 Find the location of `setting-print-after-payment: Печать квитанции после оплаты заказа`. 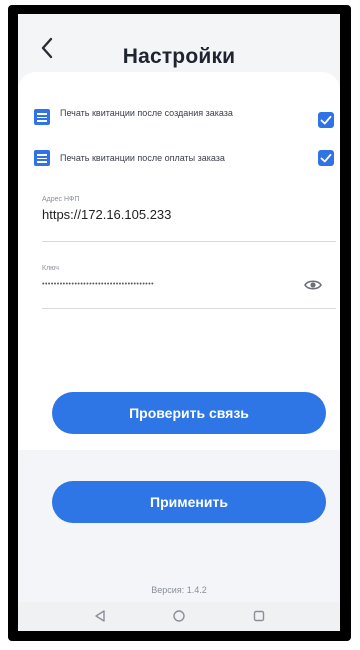

setting-print-after-payment: Печать квитанции после оплаты заказа is located at coordinates (184, 159).